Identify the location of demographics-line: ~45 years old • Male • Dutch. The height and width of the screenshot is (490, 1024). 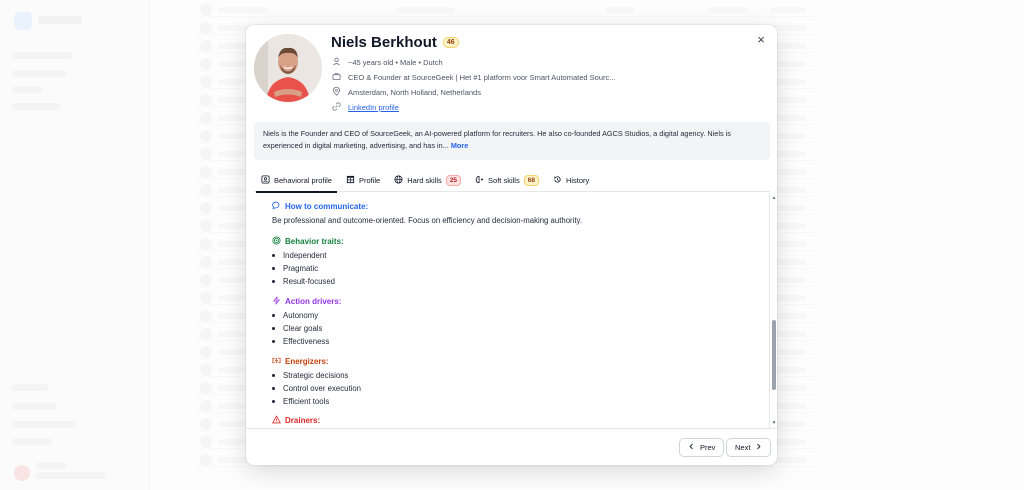
(387, 62).